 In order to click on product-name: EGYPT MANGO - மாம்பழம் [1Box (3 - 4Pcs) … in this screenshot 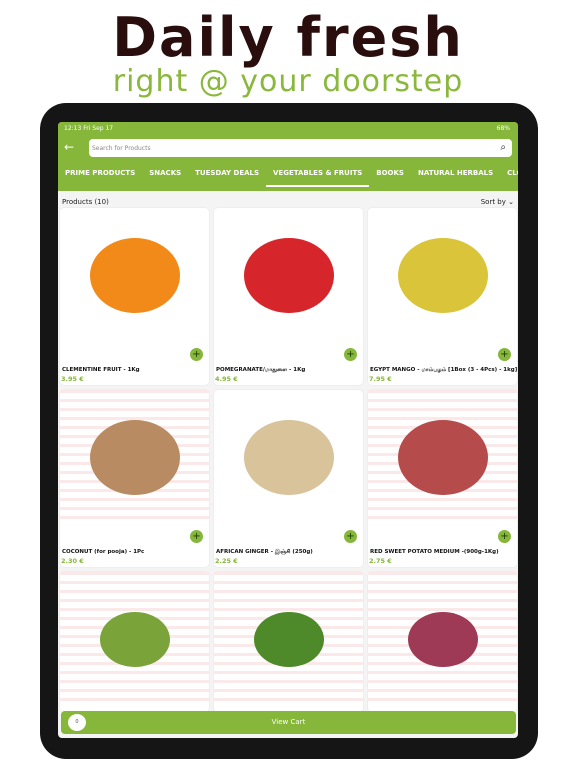, I will do `click(444, 370)`.